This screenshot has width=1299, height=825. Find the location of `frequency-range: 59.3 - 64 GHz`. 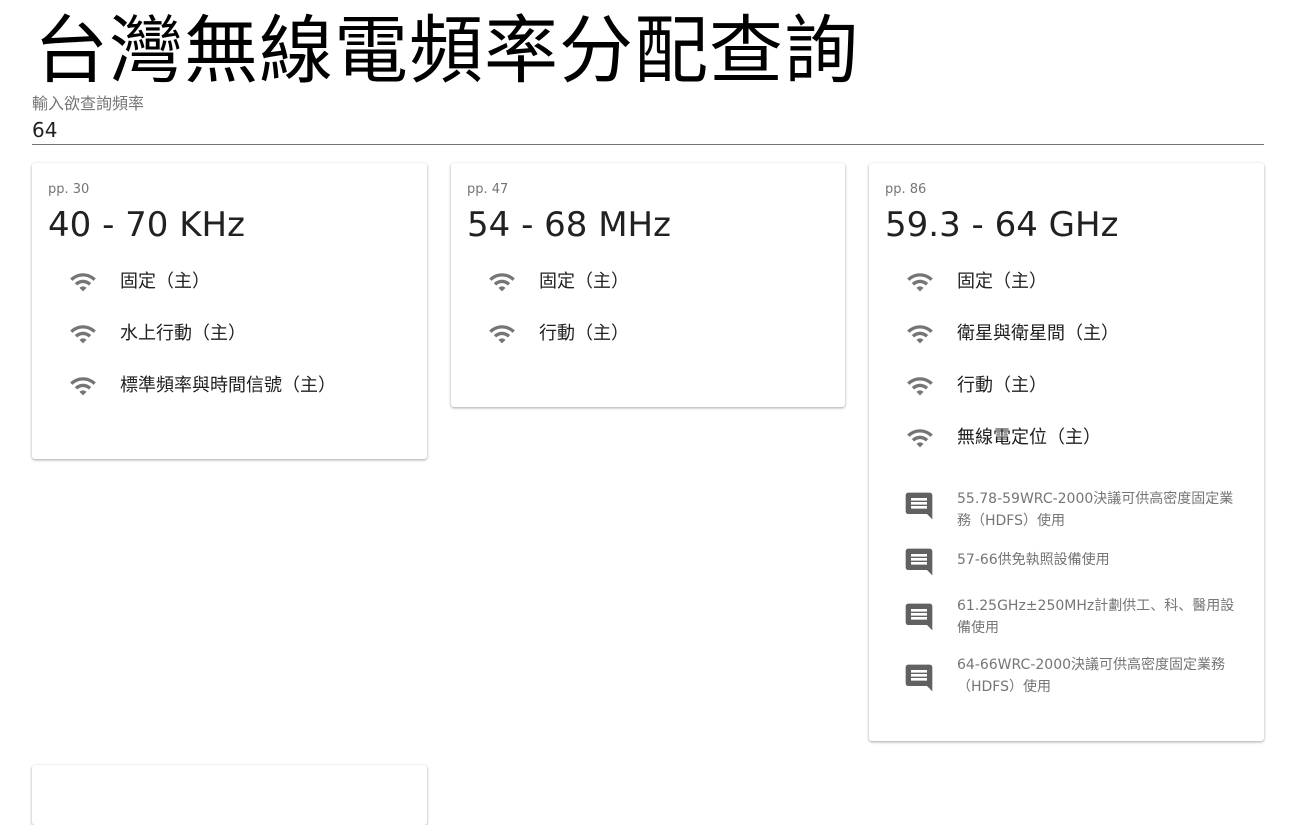

frequency-range: 59.3 - 64 GHz is located at coordinates (1002, 225).